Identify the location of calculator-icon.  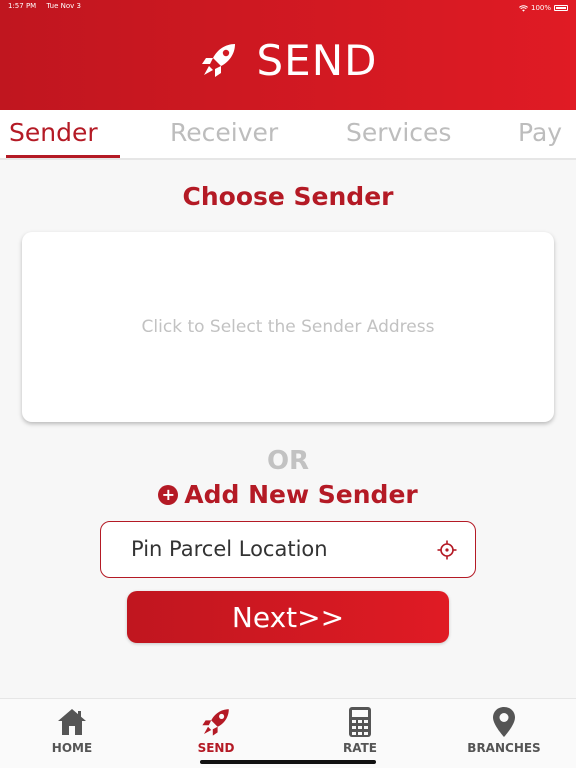
(360, 722).